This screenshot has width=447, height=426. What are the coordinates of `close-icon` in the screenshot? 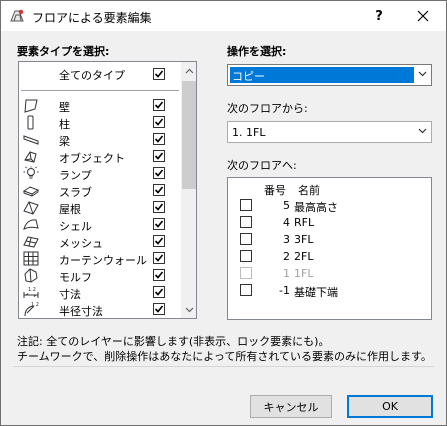 It's located at (423, 16).